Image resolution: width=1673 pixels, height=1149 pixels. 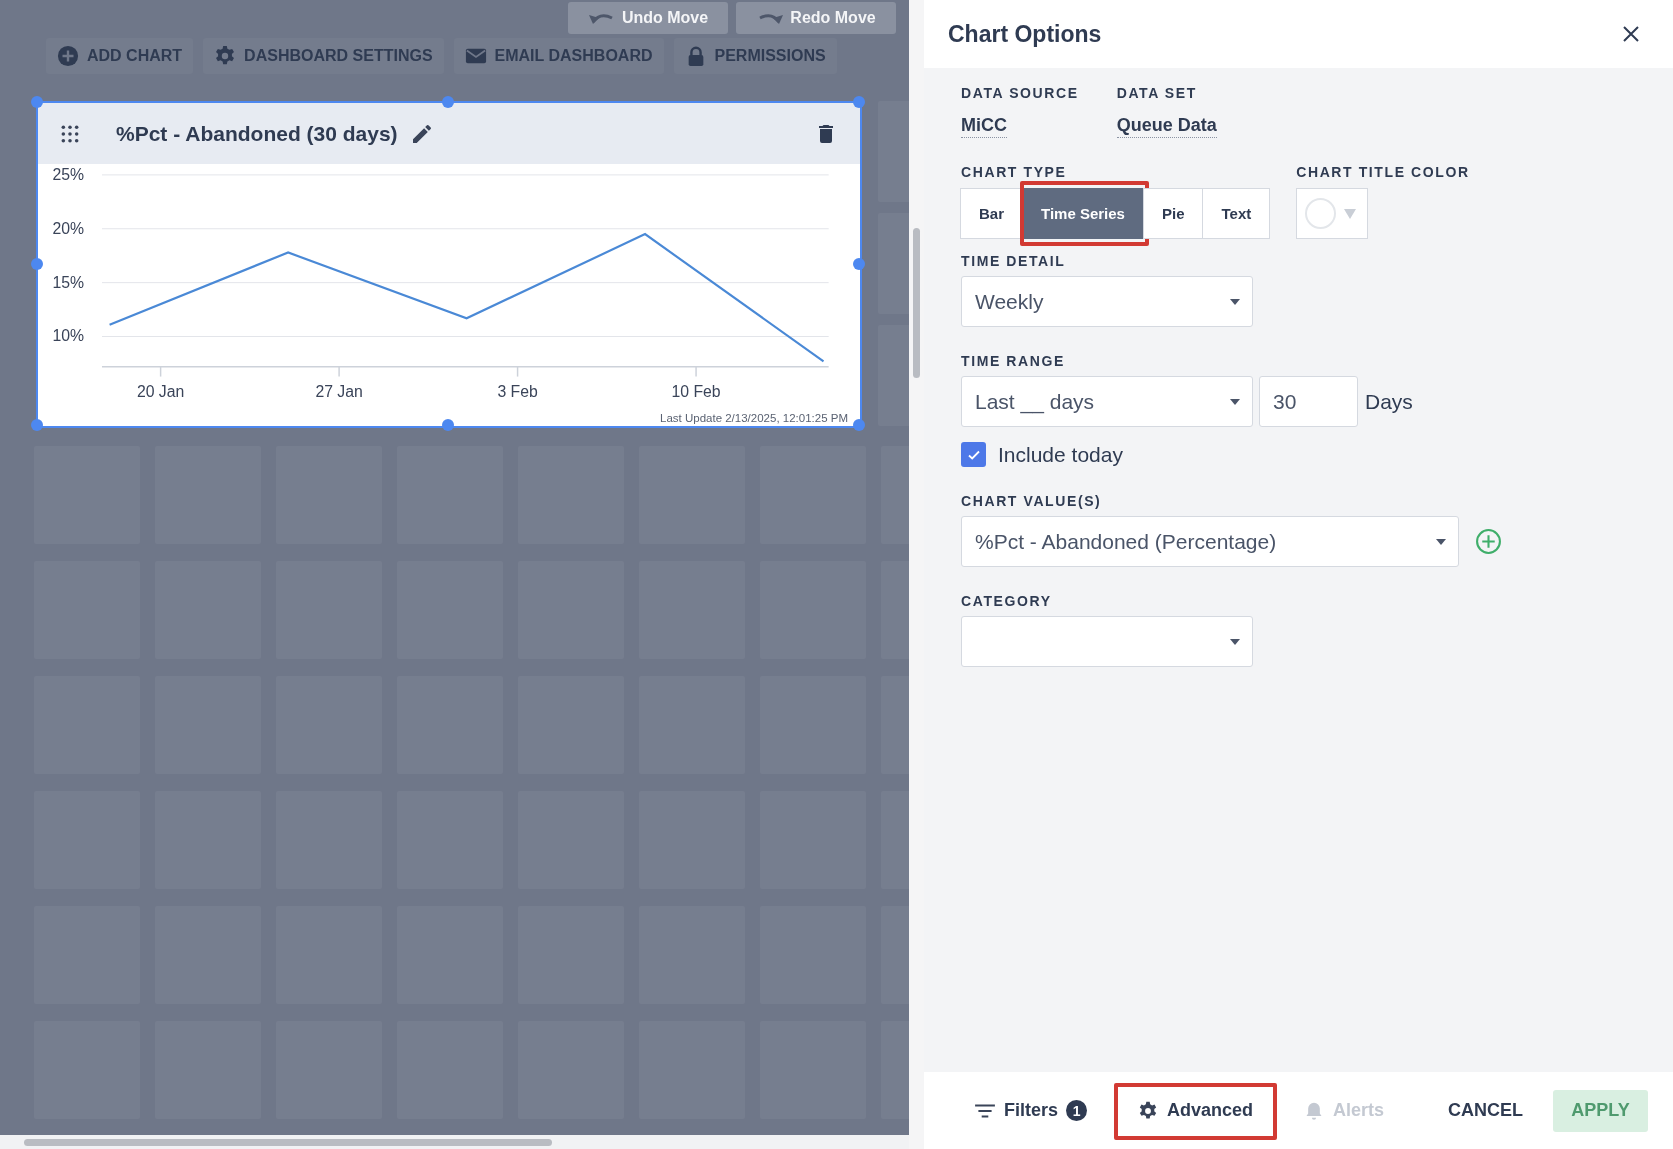 What do you see at coordinates (1013, 261) in the screenshot?
I see `field-label: TIME DETAIL` at bounding box center [1013, 261].